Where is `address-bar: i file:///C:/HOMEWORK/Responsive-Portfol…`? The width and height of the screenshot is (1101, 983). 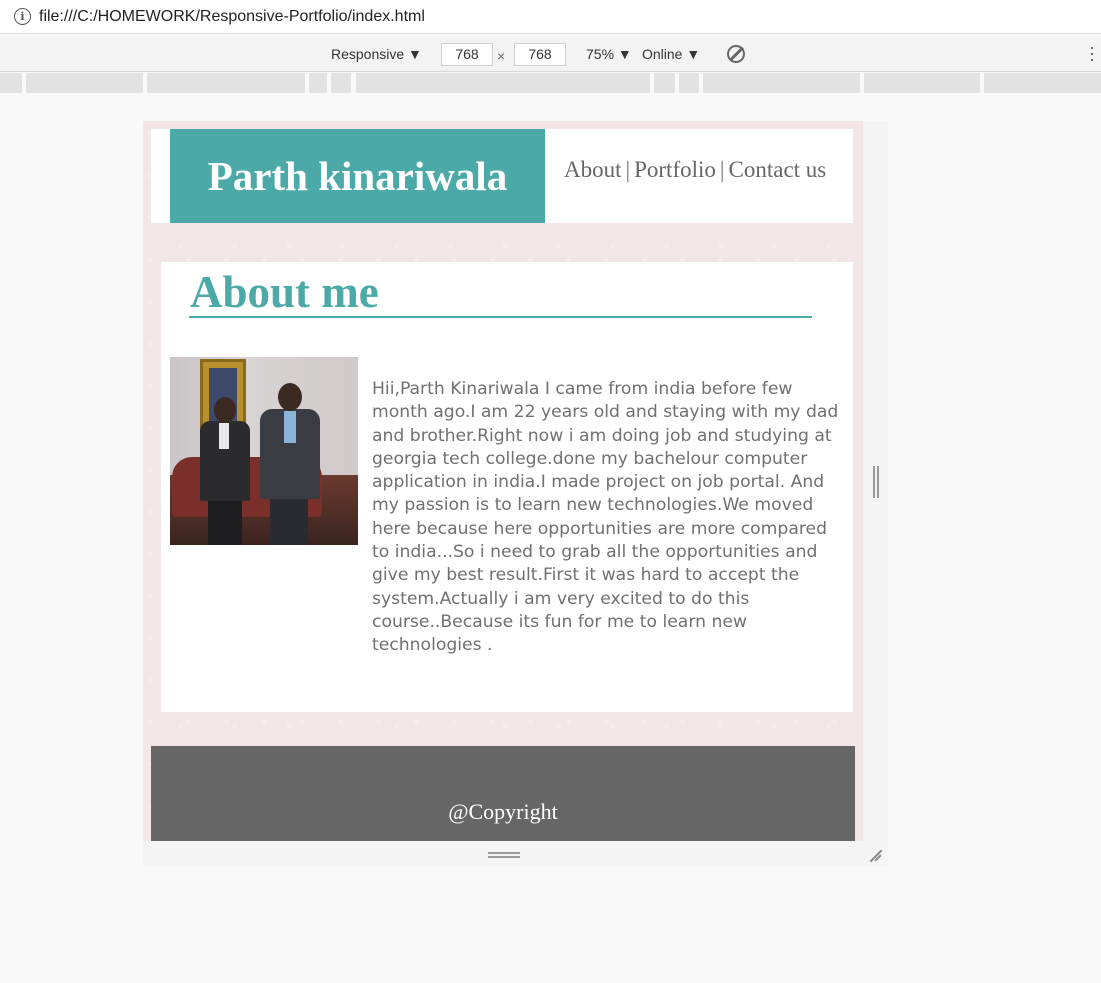
address-bar: i file:///C:/HOMEWORK/Responsive-Portfol… is located at coordinates (550, 17).